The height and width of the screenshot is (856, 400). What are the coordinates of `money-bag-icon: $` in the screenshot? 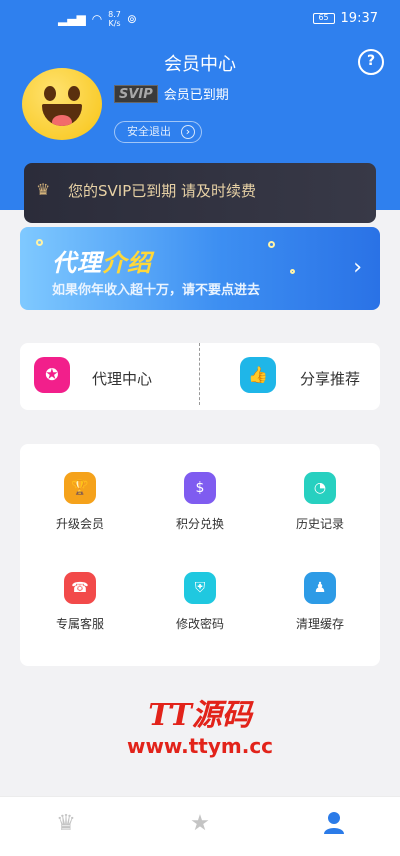 It's located at (200, 488).